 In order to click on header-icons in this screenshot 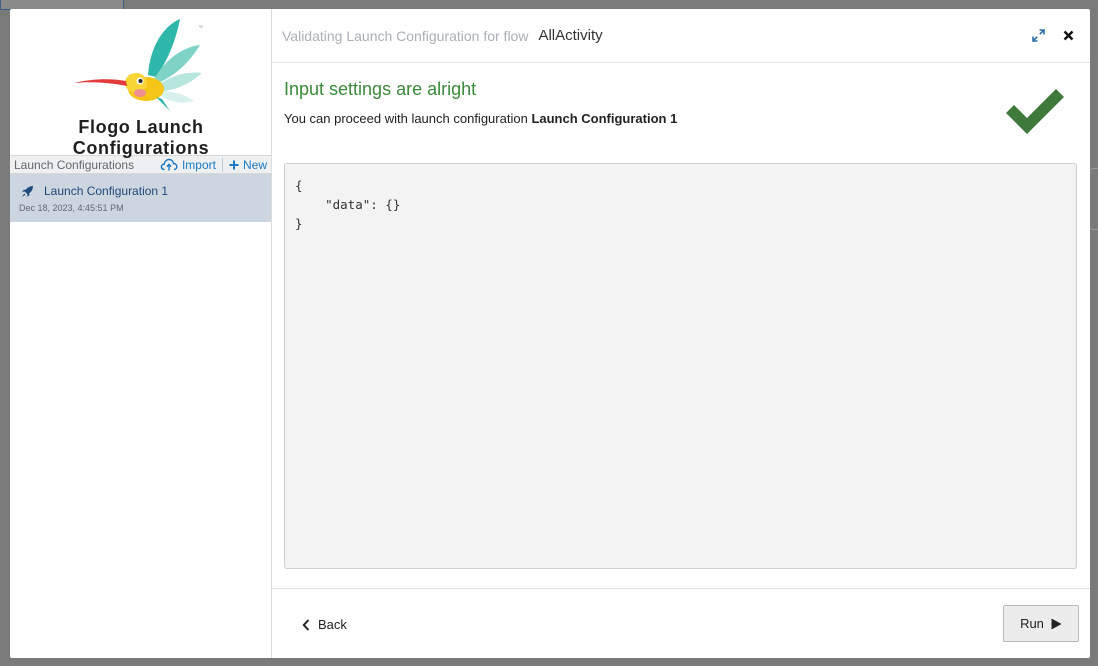, I will do `click(1053, 35)`.